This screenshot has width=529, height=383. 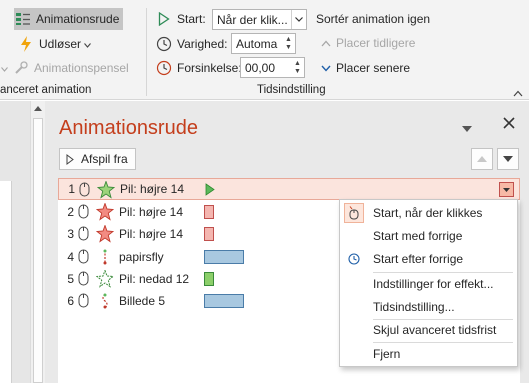 I want to click on duration-label-row: Varighed:, so click(x=191, y=44).